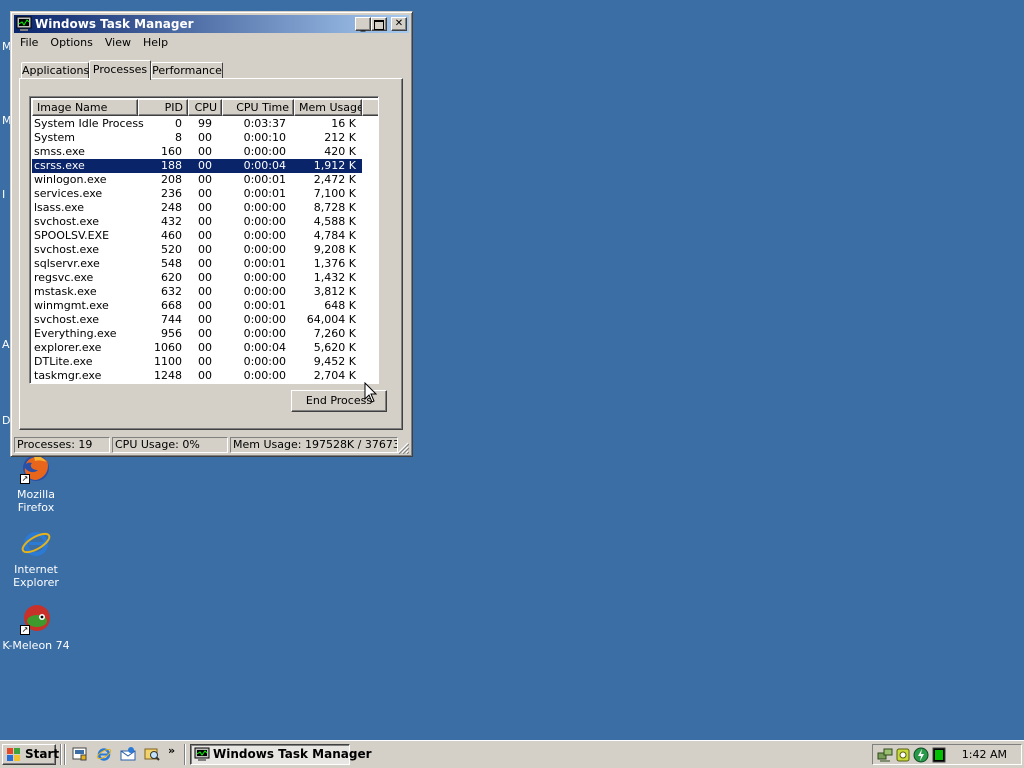  I want to click on table-row: winlogon.exe 208 00 0:00:01 2,472 K, so click(204, 180).